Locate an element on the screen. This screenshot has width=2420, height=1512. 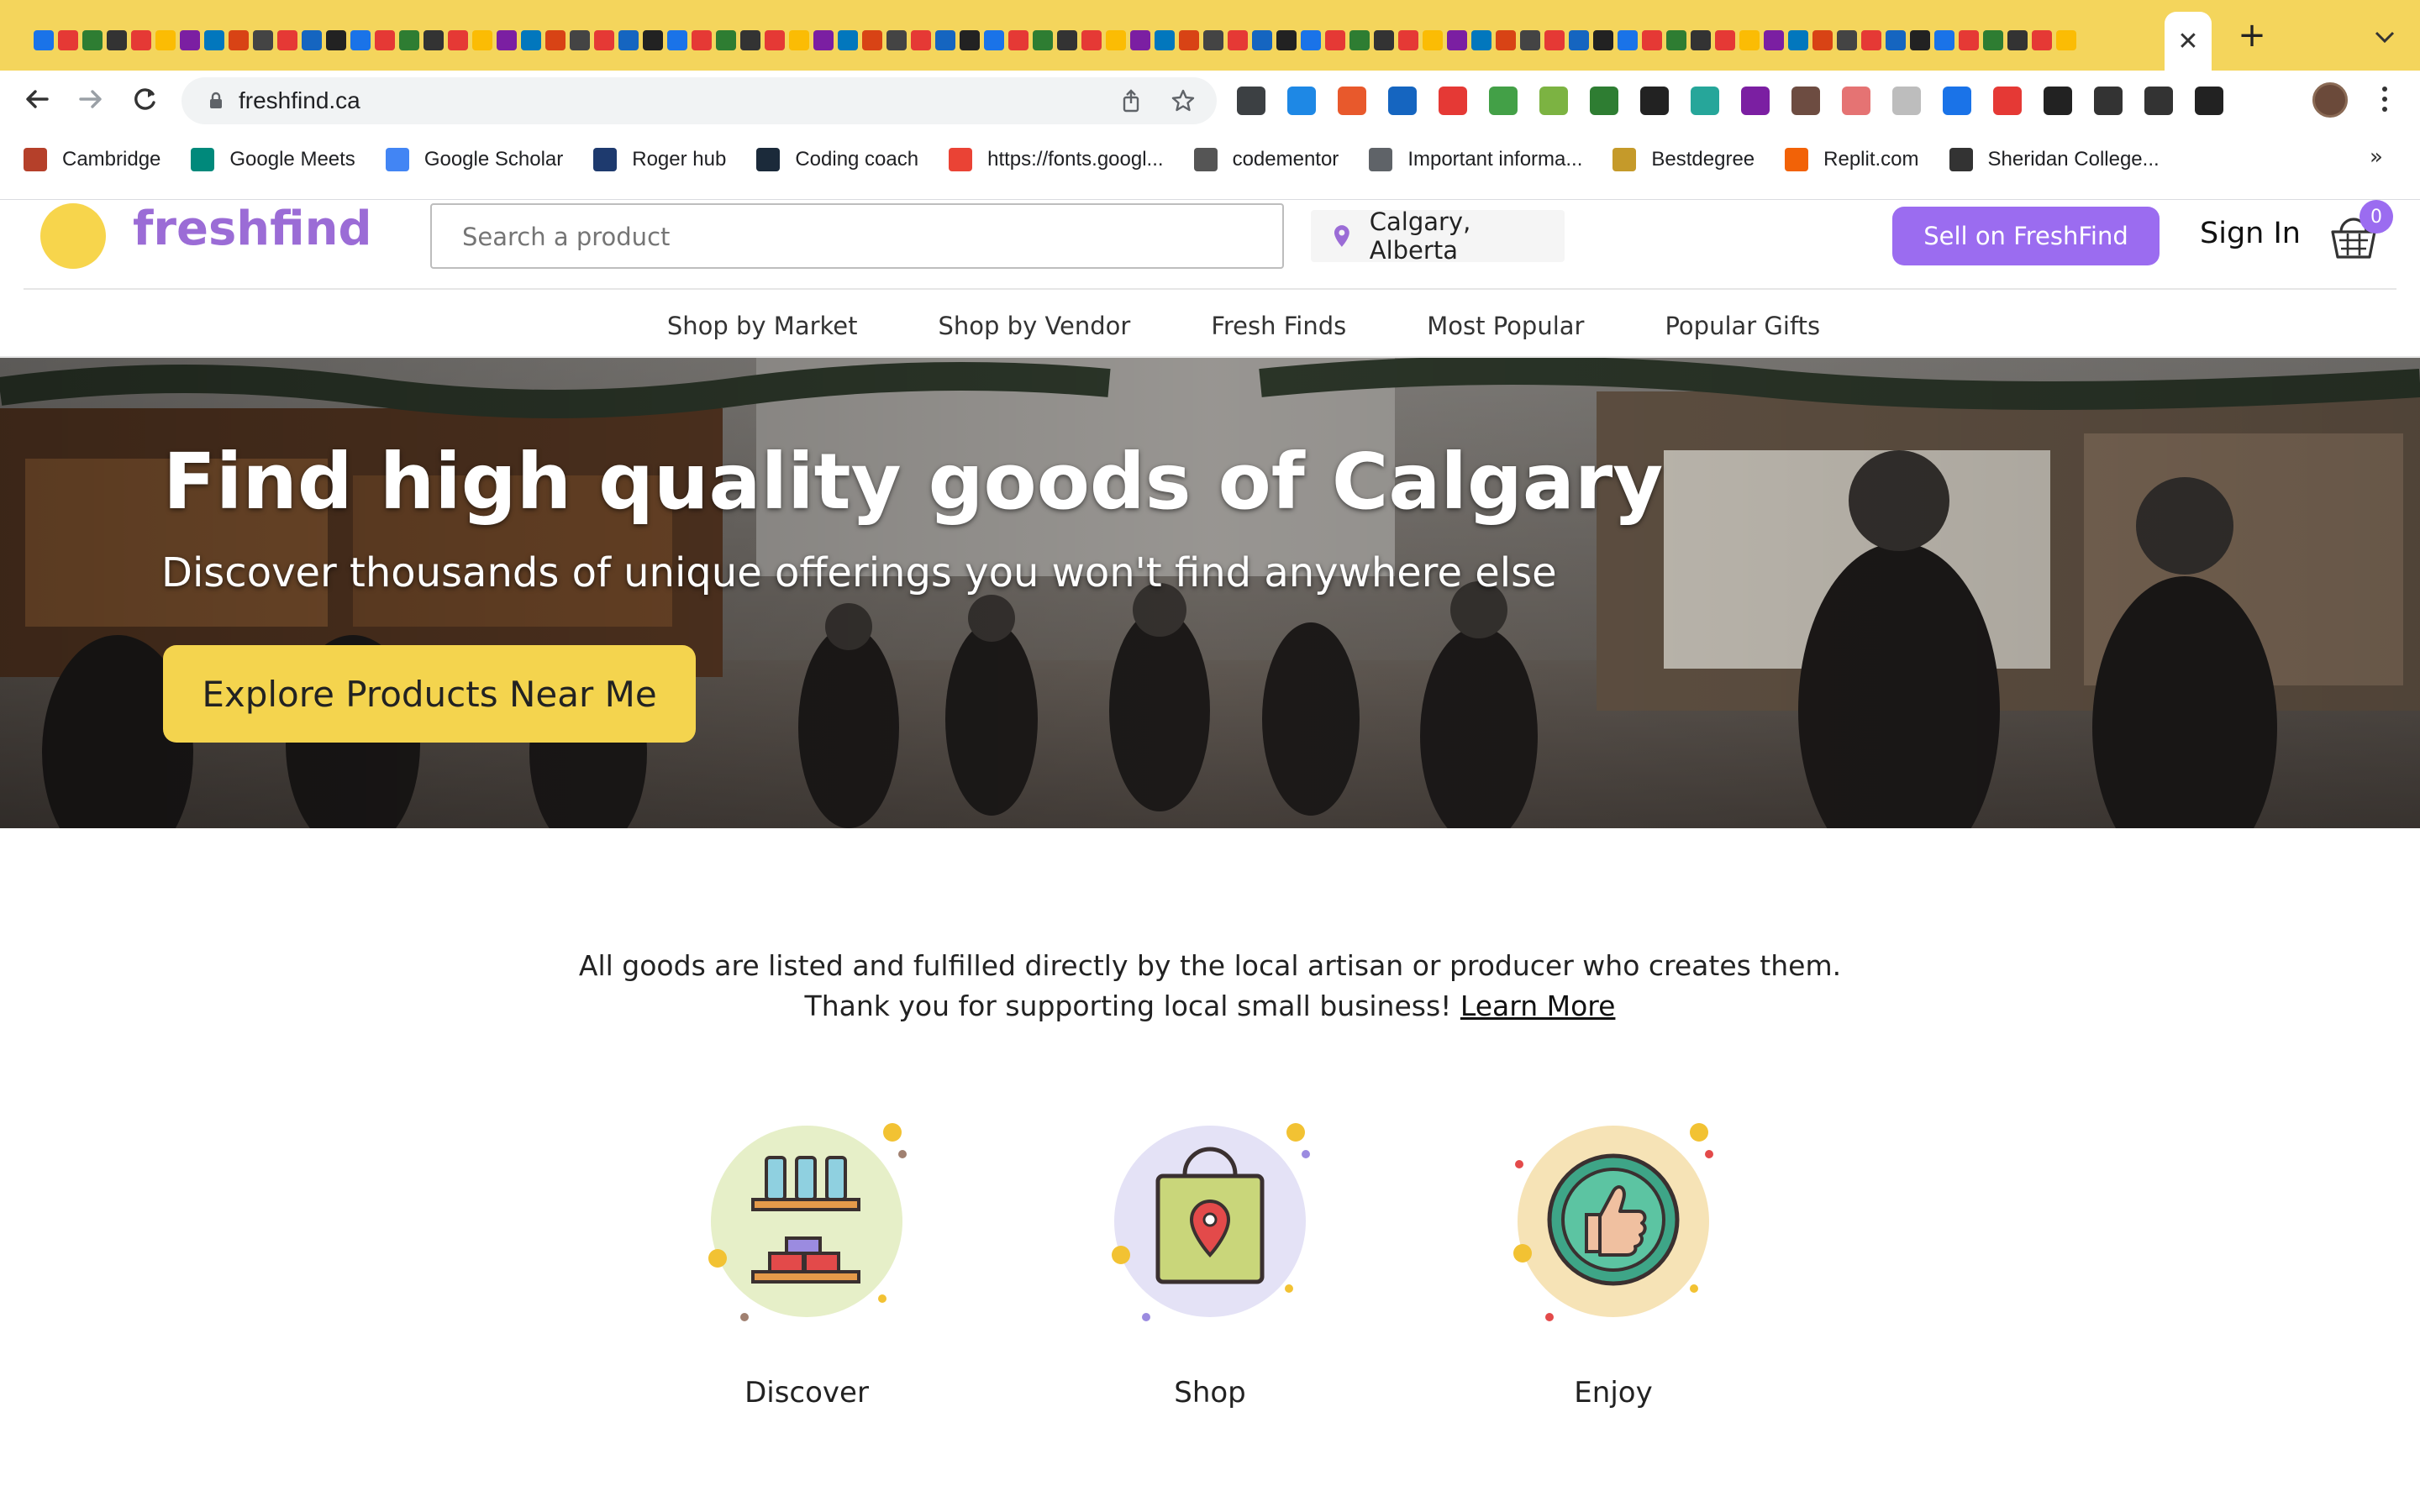
bookmark-item: Google Scholar is located at coordinates (474, 159).